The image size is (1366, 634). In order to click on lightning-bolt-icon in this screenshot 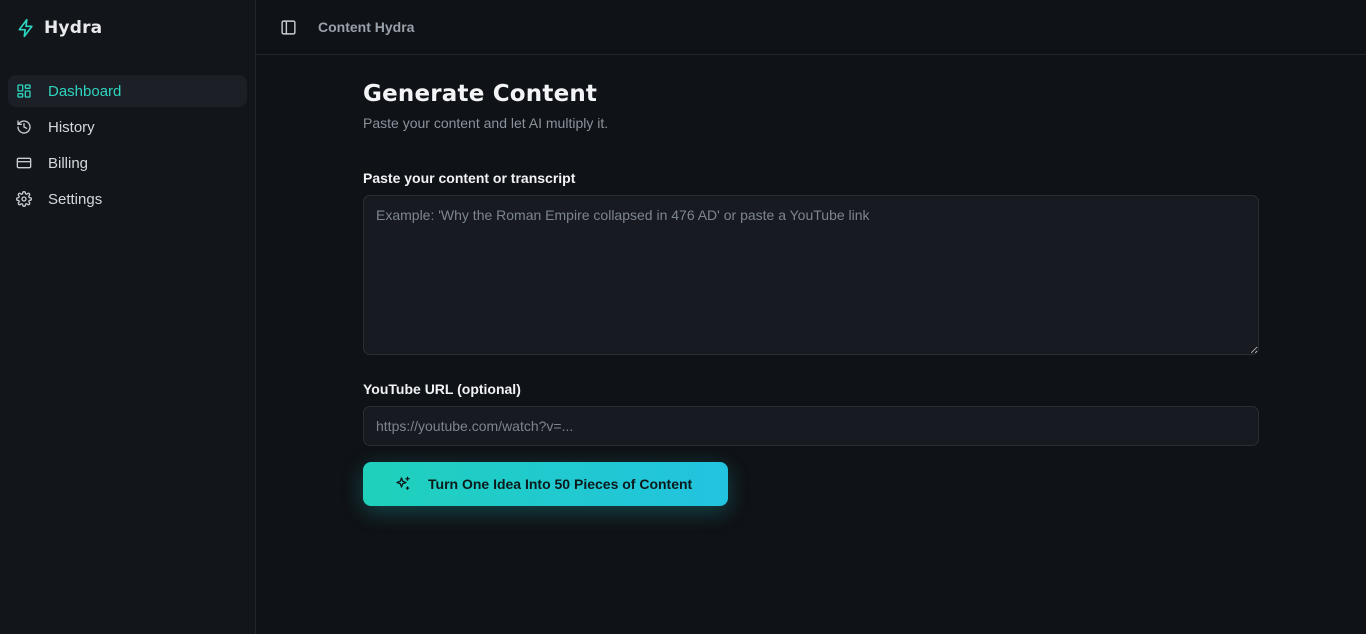, I will do `click(26, 28)`.